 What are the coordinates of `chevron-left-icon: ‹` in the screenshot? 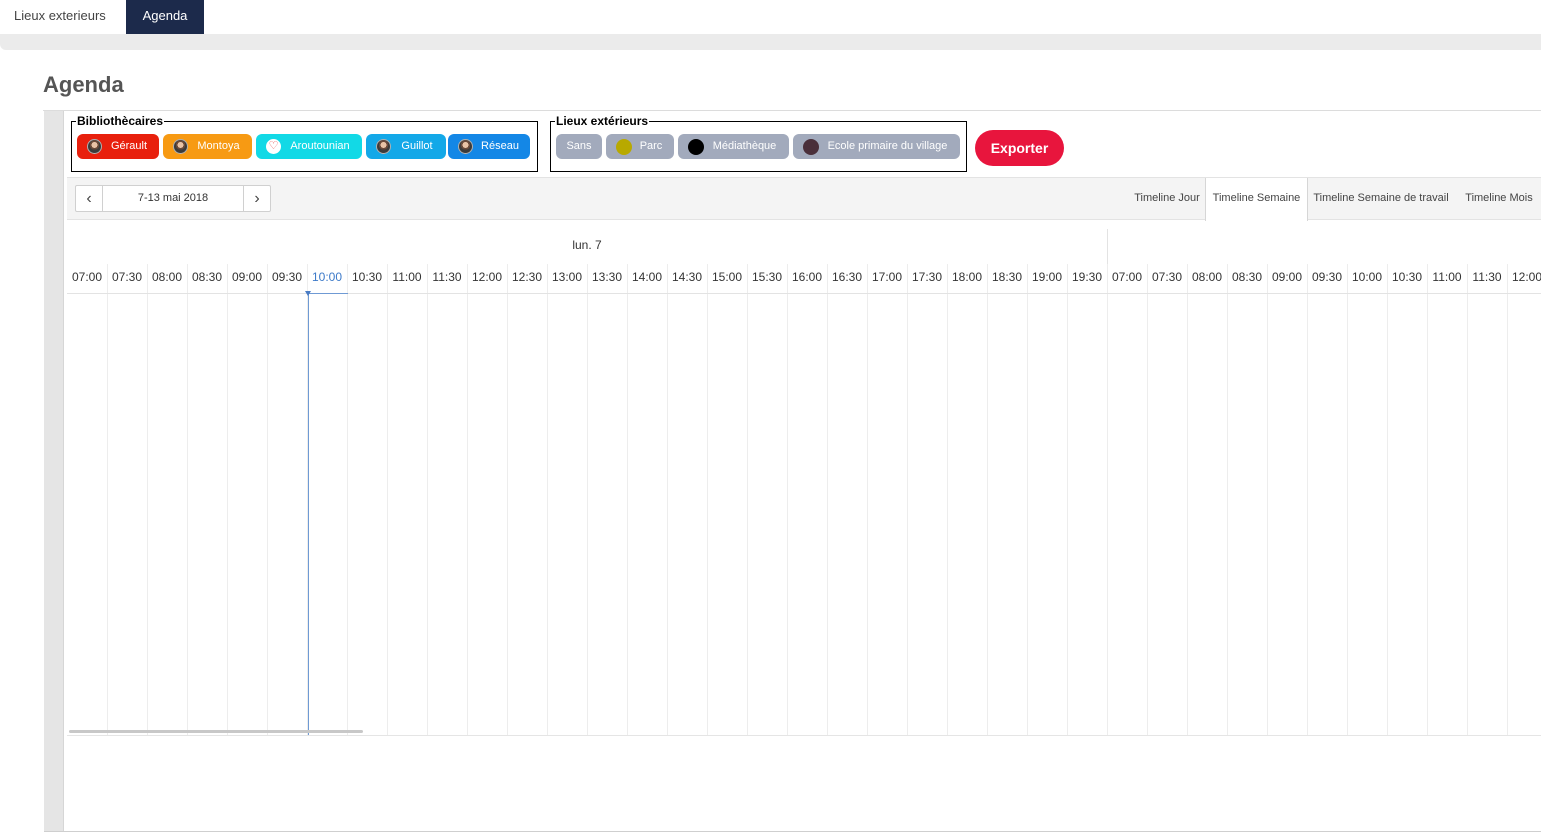 It's located at (89, 198).